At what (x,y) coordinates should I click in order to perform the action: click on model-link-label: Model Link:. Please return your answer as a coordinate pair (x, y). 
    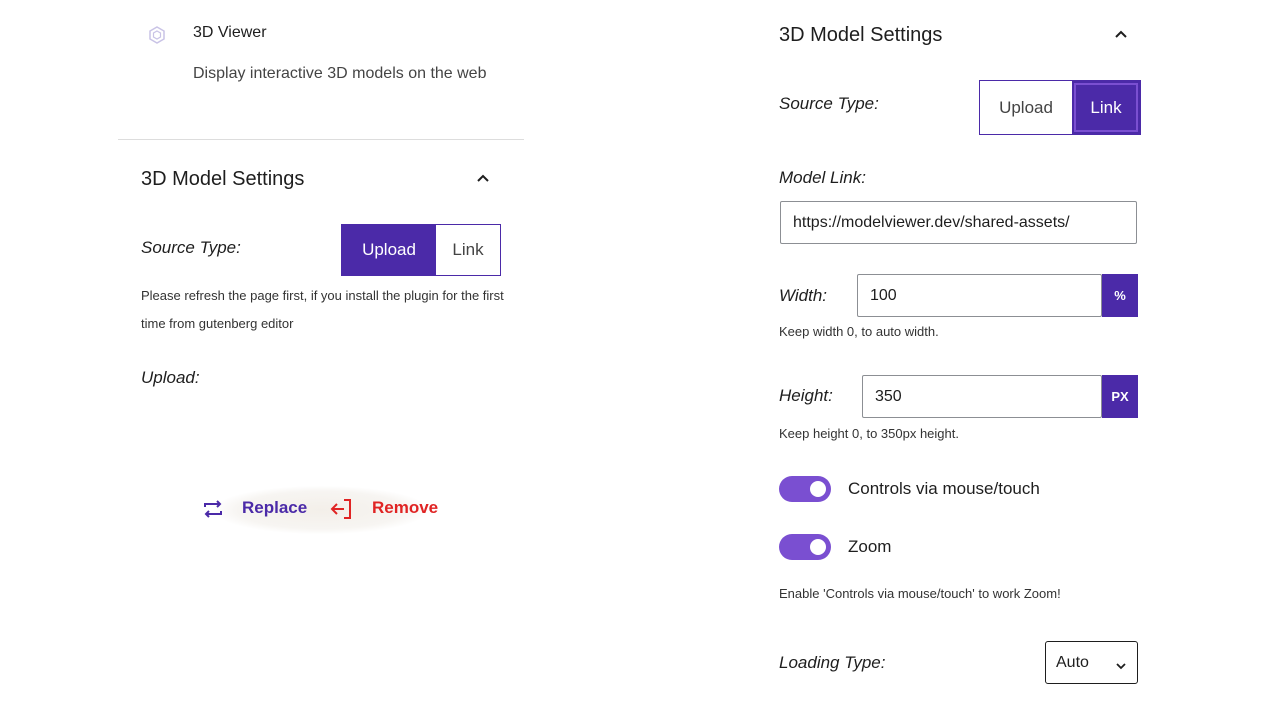
    Looking at the image, I should click on (822, 177).